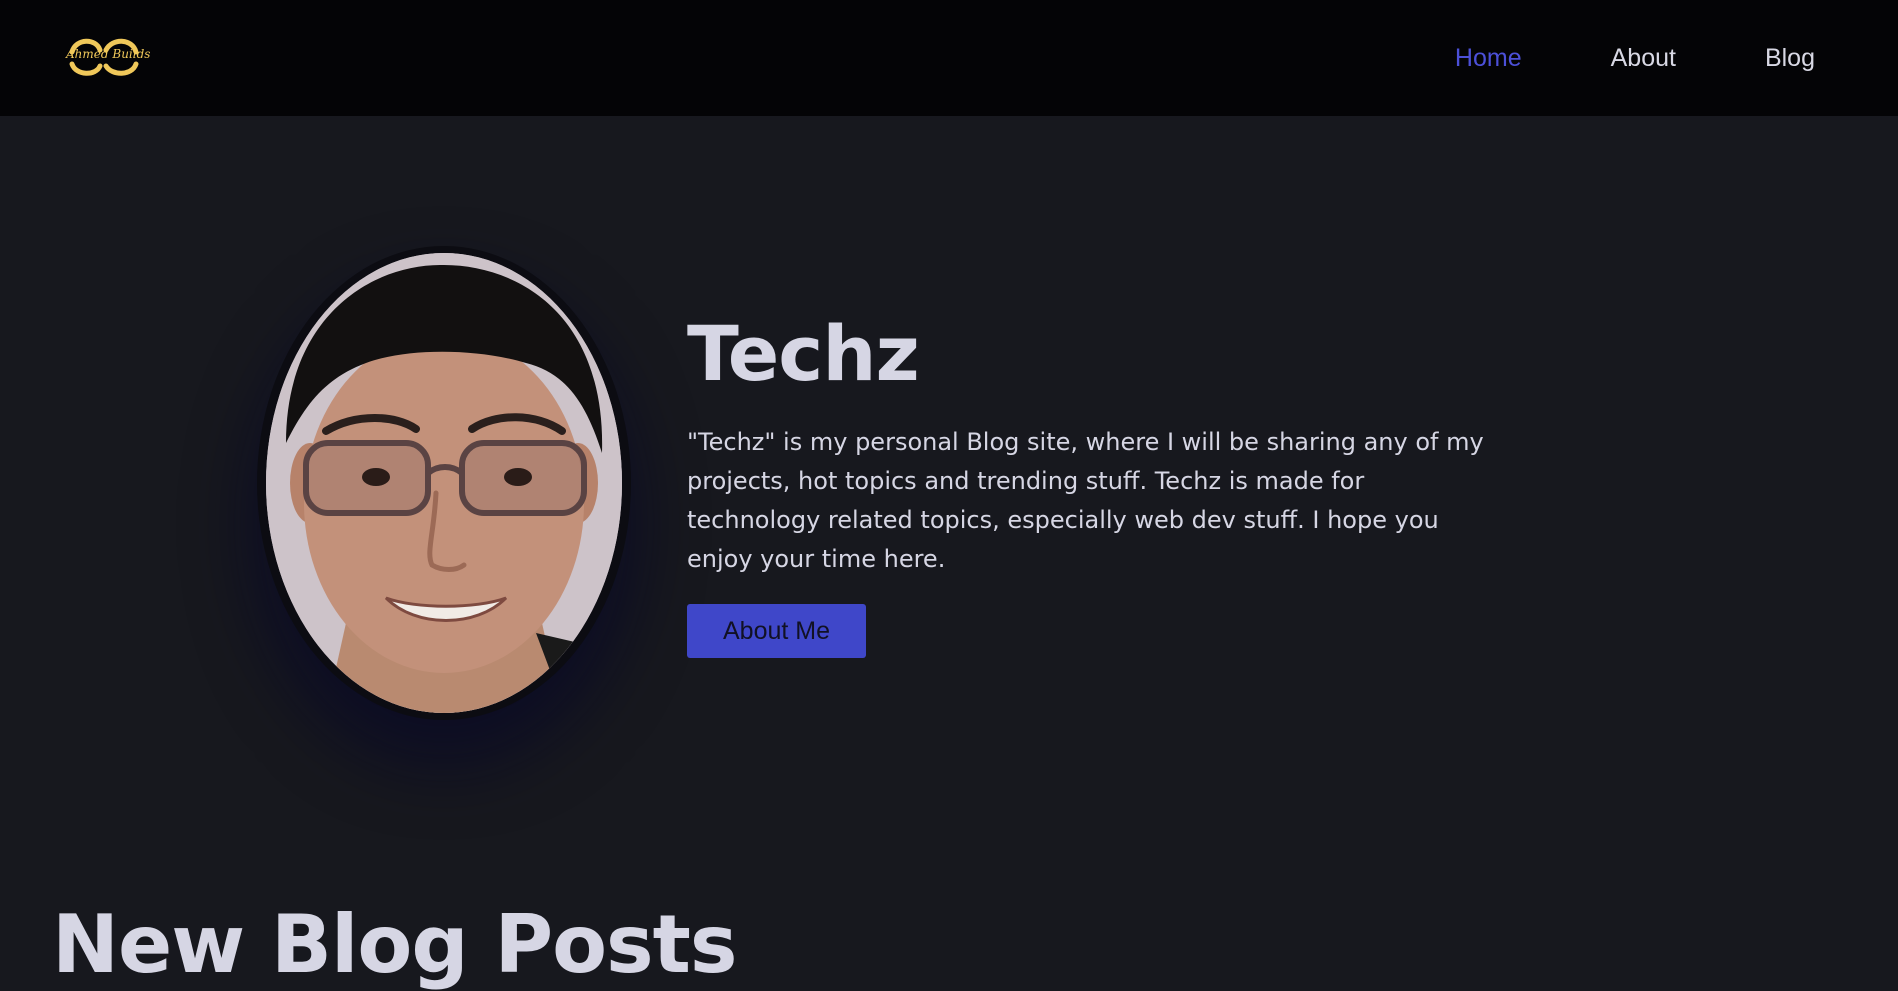 The width and height of the screenshot is (1898, 991). What do you see at coordinates (949, 58) in the screenshot?
I see `navbar: Ahmed Builds Home About Blog` at bounding box center [949, 58].